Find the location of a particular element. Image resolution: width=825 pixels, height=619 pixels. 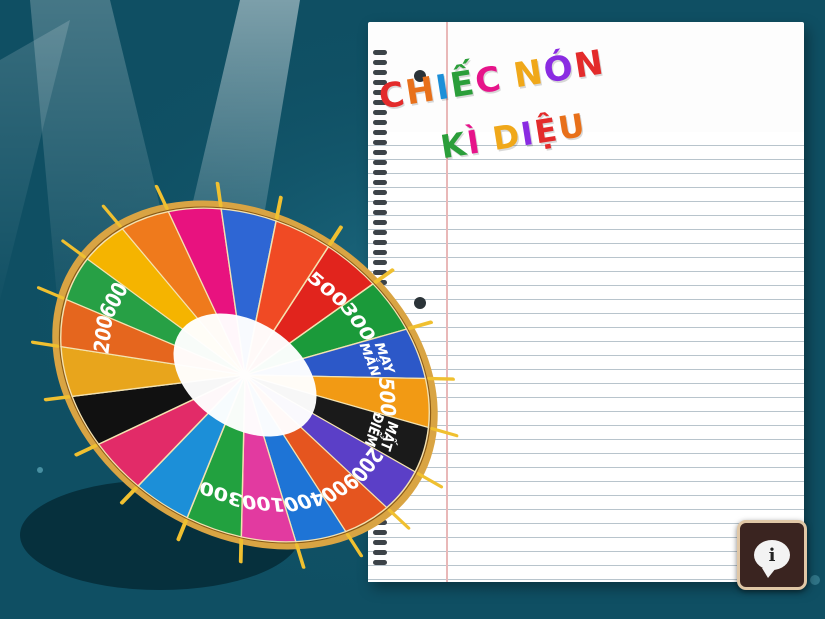

info-glyph: i is located at coordinates (772, 555).